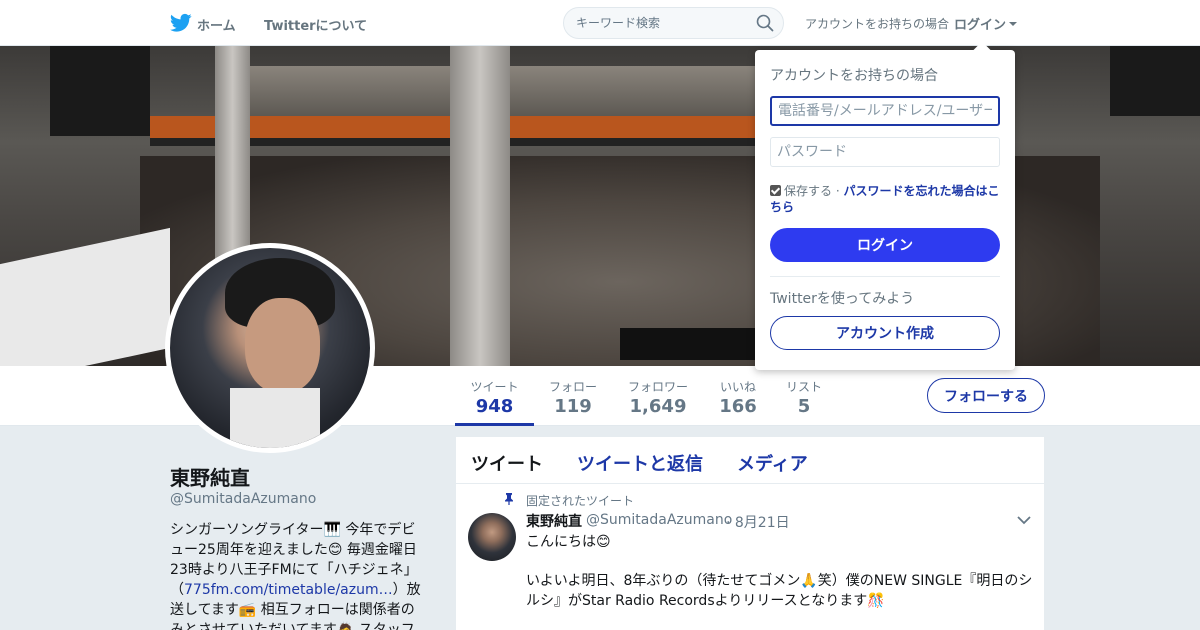 This screenshot has height=630, width=1200. I want to click on login-dropdown-title: アカウントをお持ちの場合, so click(854, 76).